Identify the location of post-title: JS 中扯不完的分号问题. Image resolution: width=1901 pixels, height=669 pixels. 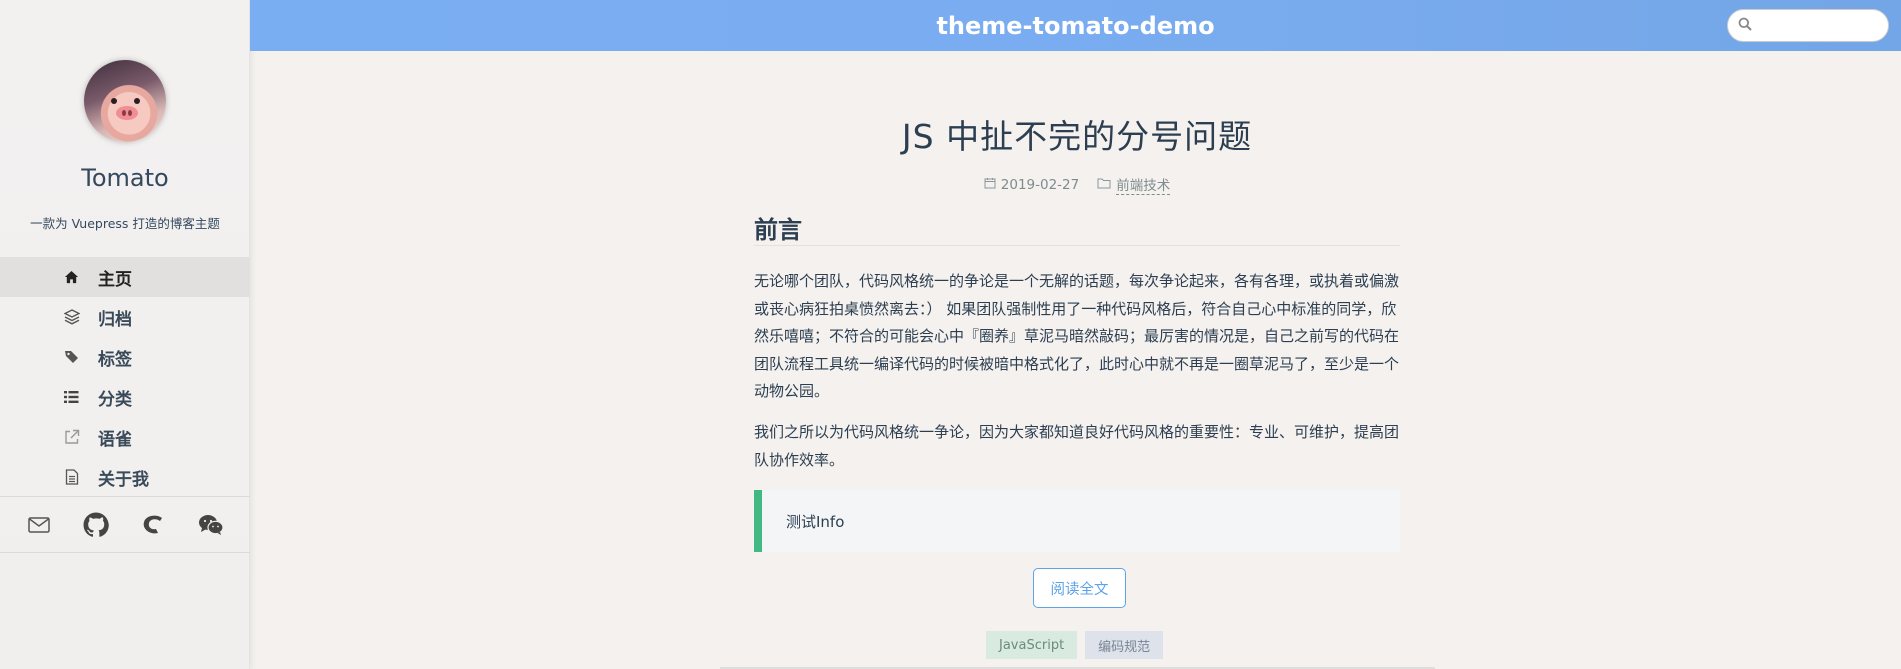
(1077, 134).